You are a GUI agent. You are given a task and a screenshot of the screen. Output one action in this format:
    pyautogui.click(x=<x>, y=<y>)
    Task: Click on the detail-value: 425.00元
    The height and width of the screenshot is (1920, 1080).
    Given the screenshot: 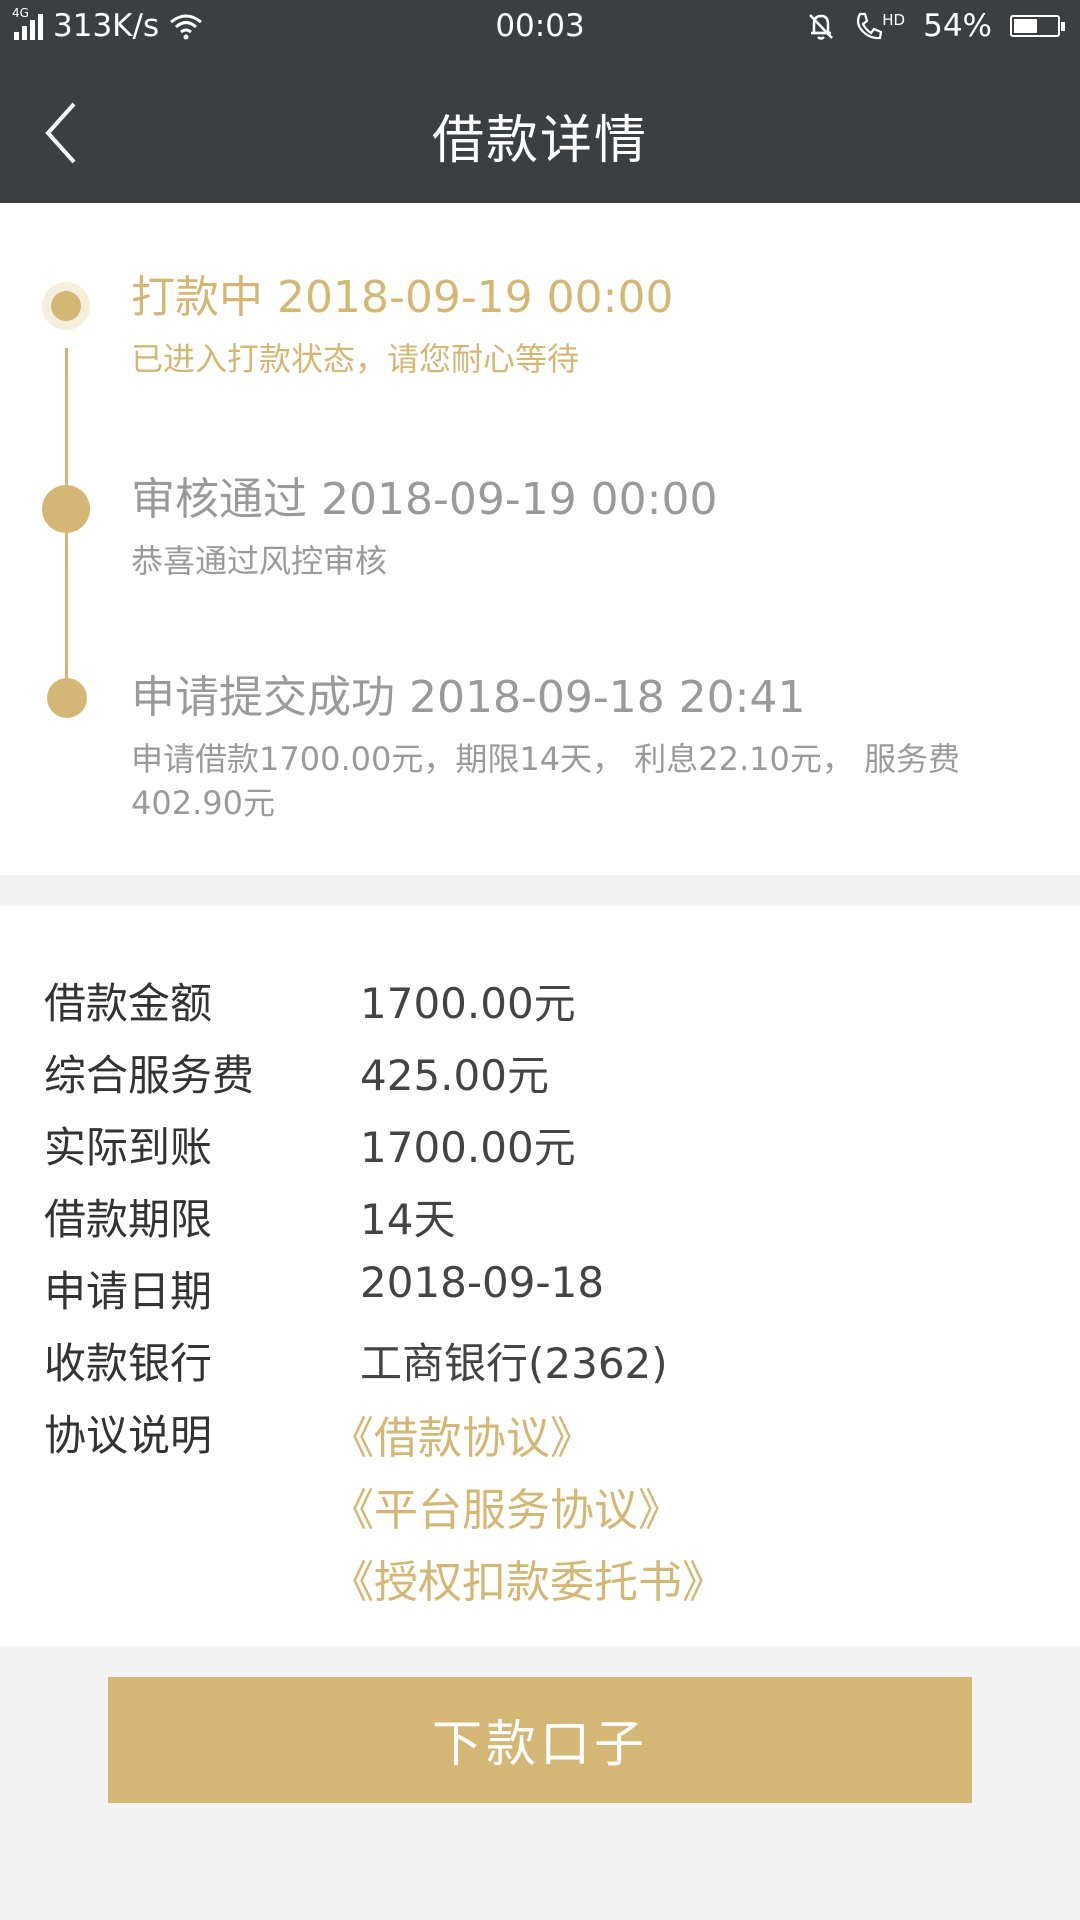 What is the action you would take?
    pyautogui.click(x=454, y=1075)
    